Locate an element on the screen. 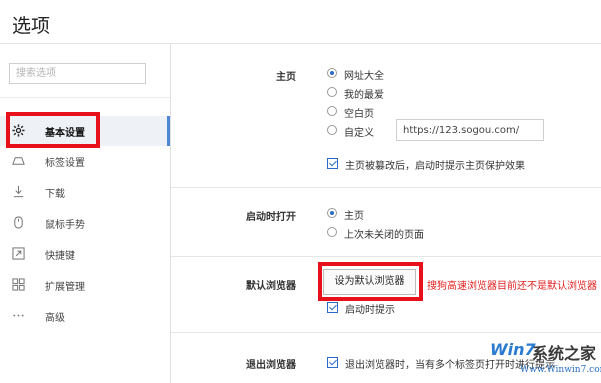 The width and height of the screenshot is (601, 383). sidebar-item-extensions: 扩展管理 is located at coordinates (85, 285).